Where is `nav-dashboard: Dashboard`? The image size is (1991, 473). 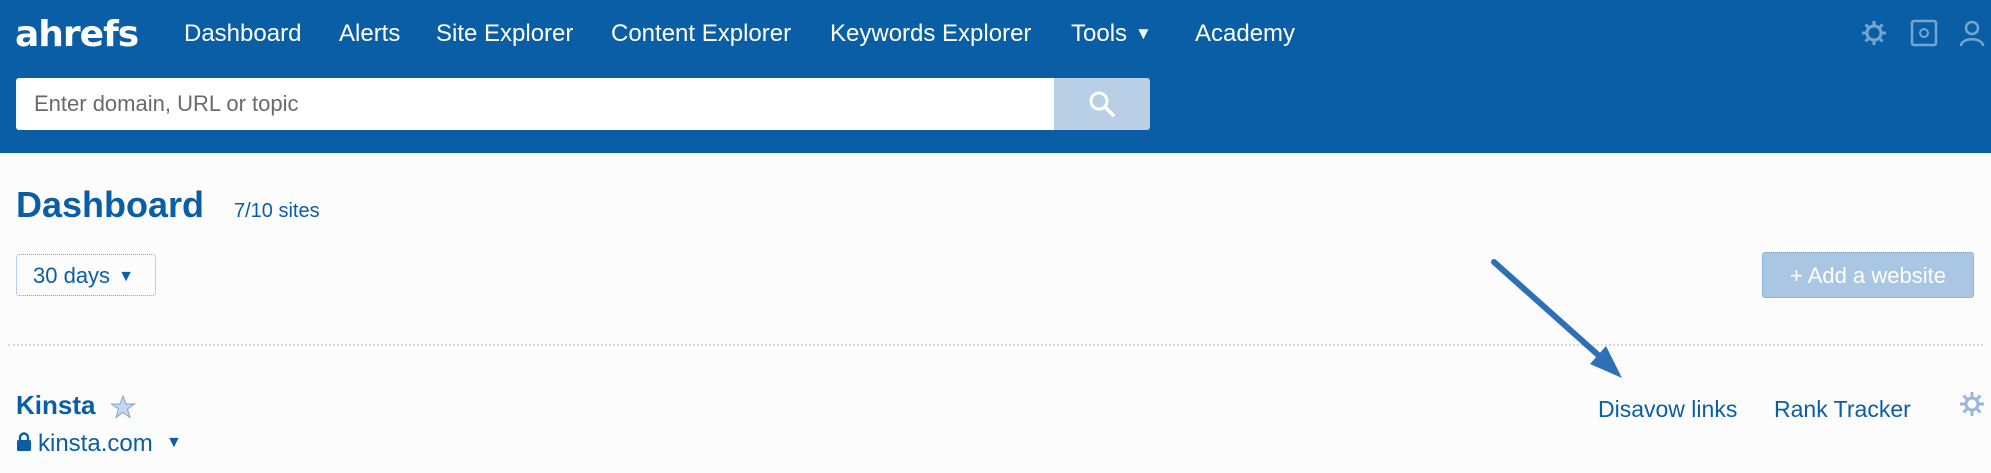 nav-dashboard: Dashboard is located at coordinates (242, 34).